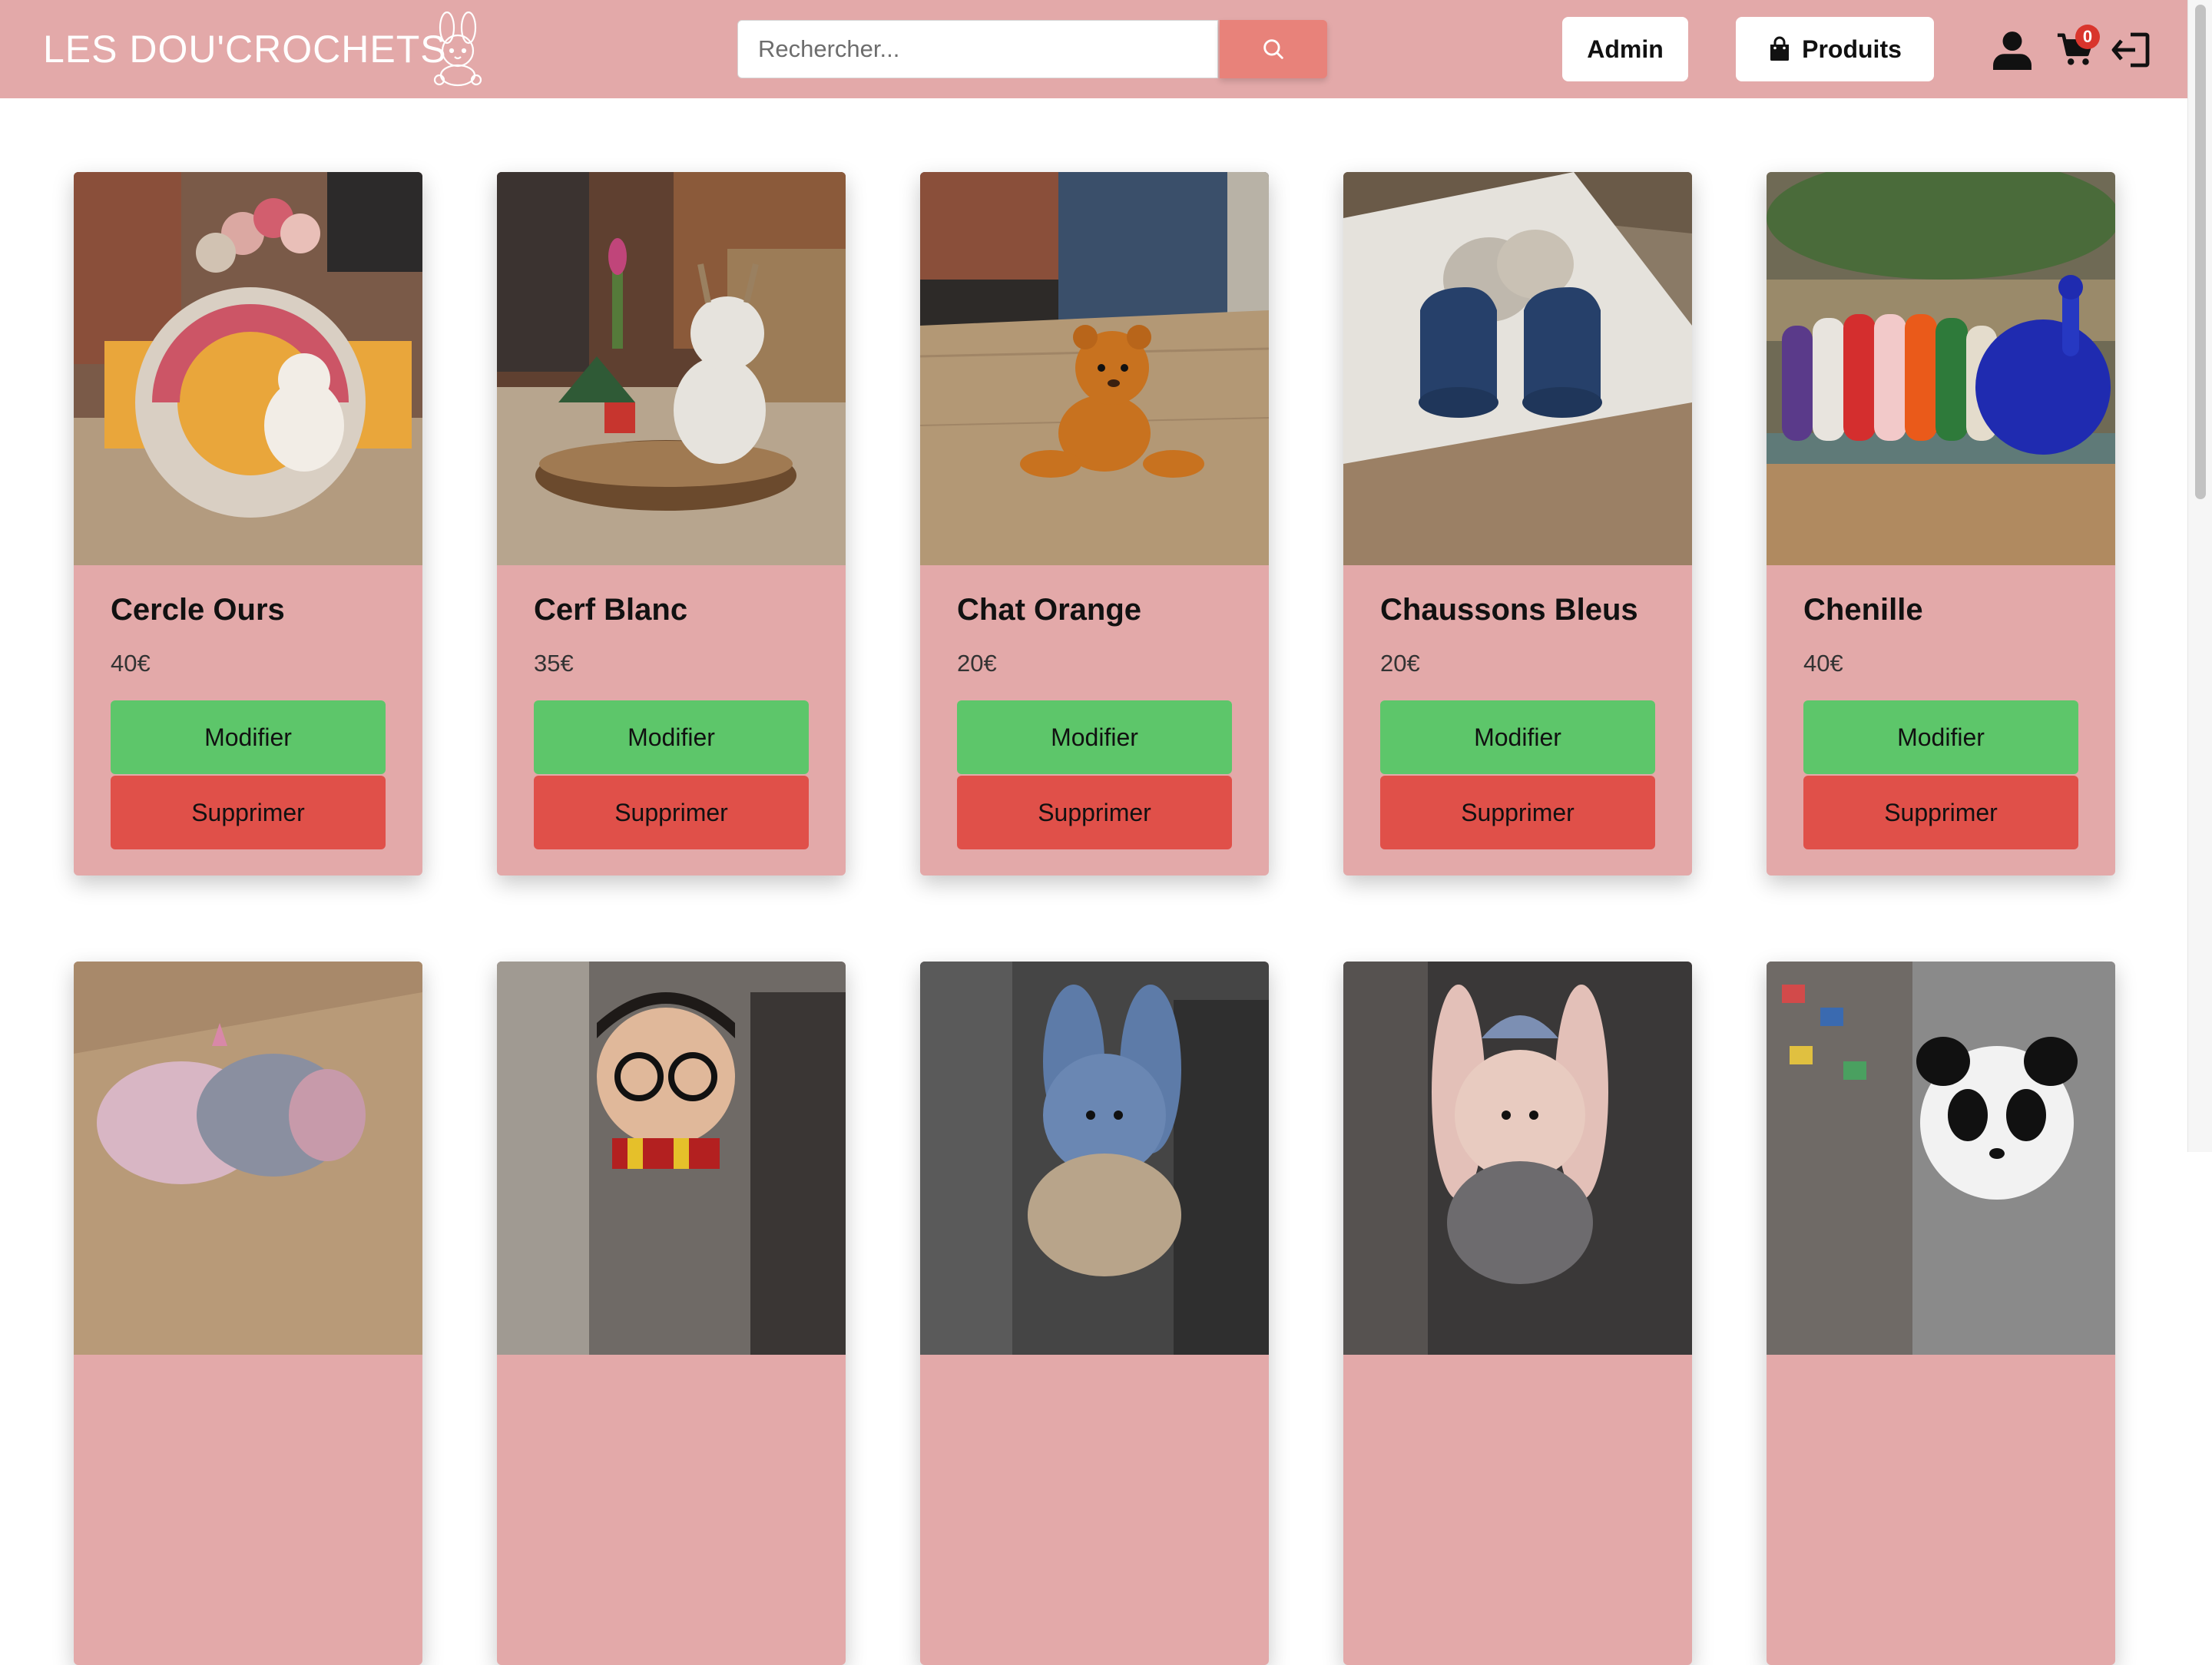  I want to click on top-navbar: LES DOU'CROCHETS Admin, so click(1093, 49).